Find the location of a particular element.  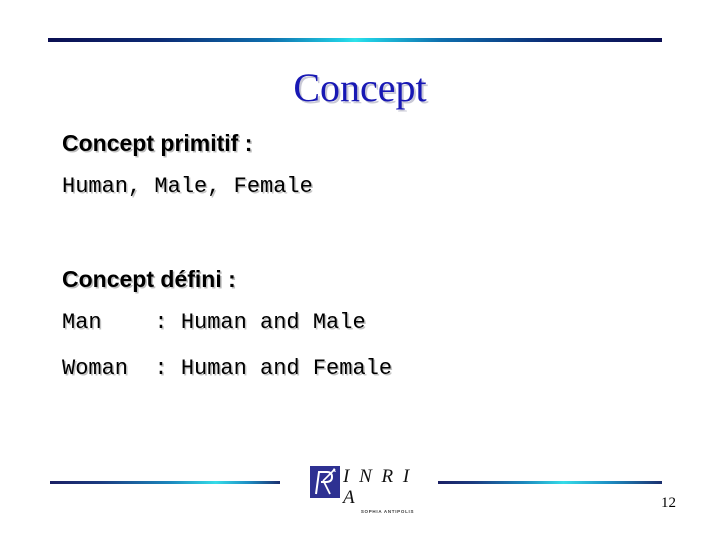

inria-wordmark: I N R I A SOPHIA ANTIPOLIS is located at coordinates (387, 490).